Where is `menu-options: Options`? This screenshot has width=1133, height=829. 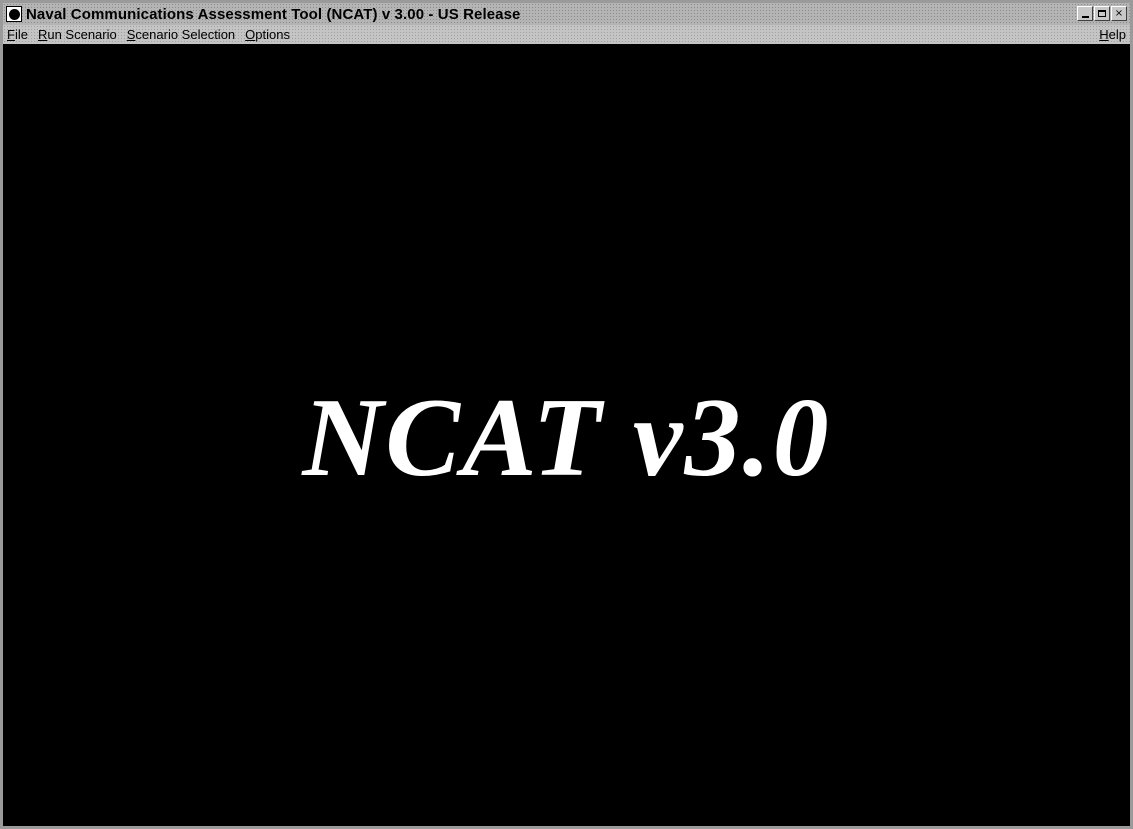 menu-options: Options is located at coordinates (267, 34).